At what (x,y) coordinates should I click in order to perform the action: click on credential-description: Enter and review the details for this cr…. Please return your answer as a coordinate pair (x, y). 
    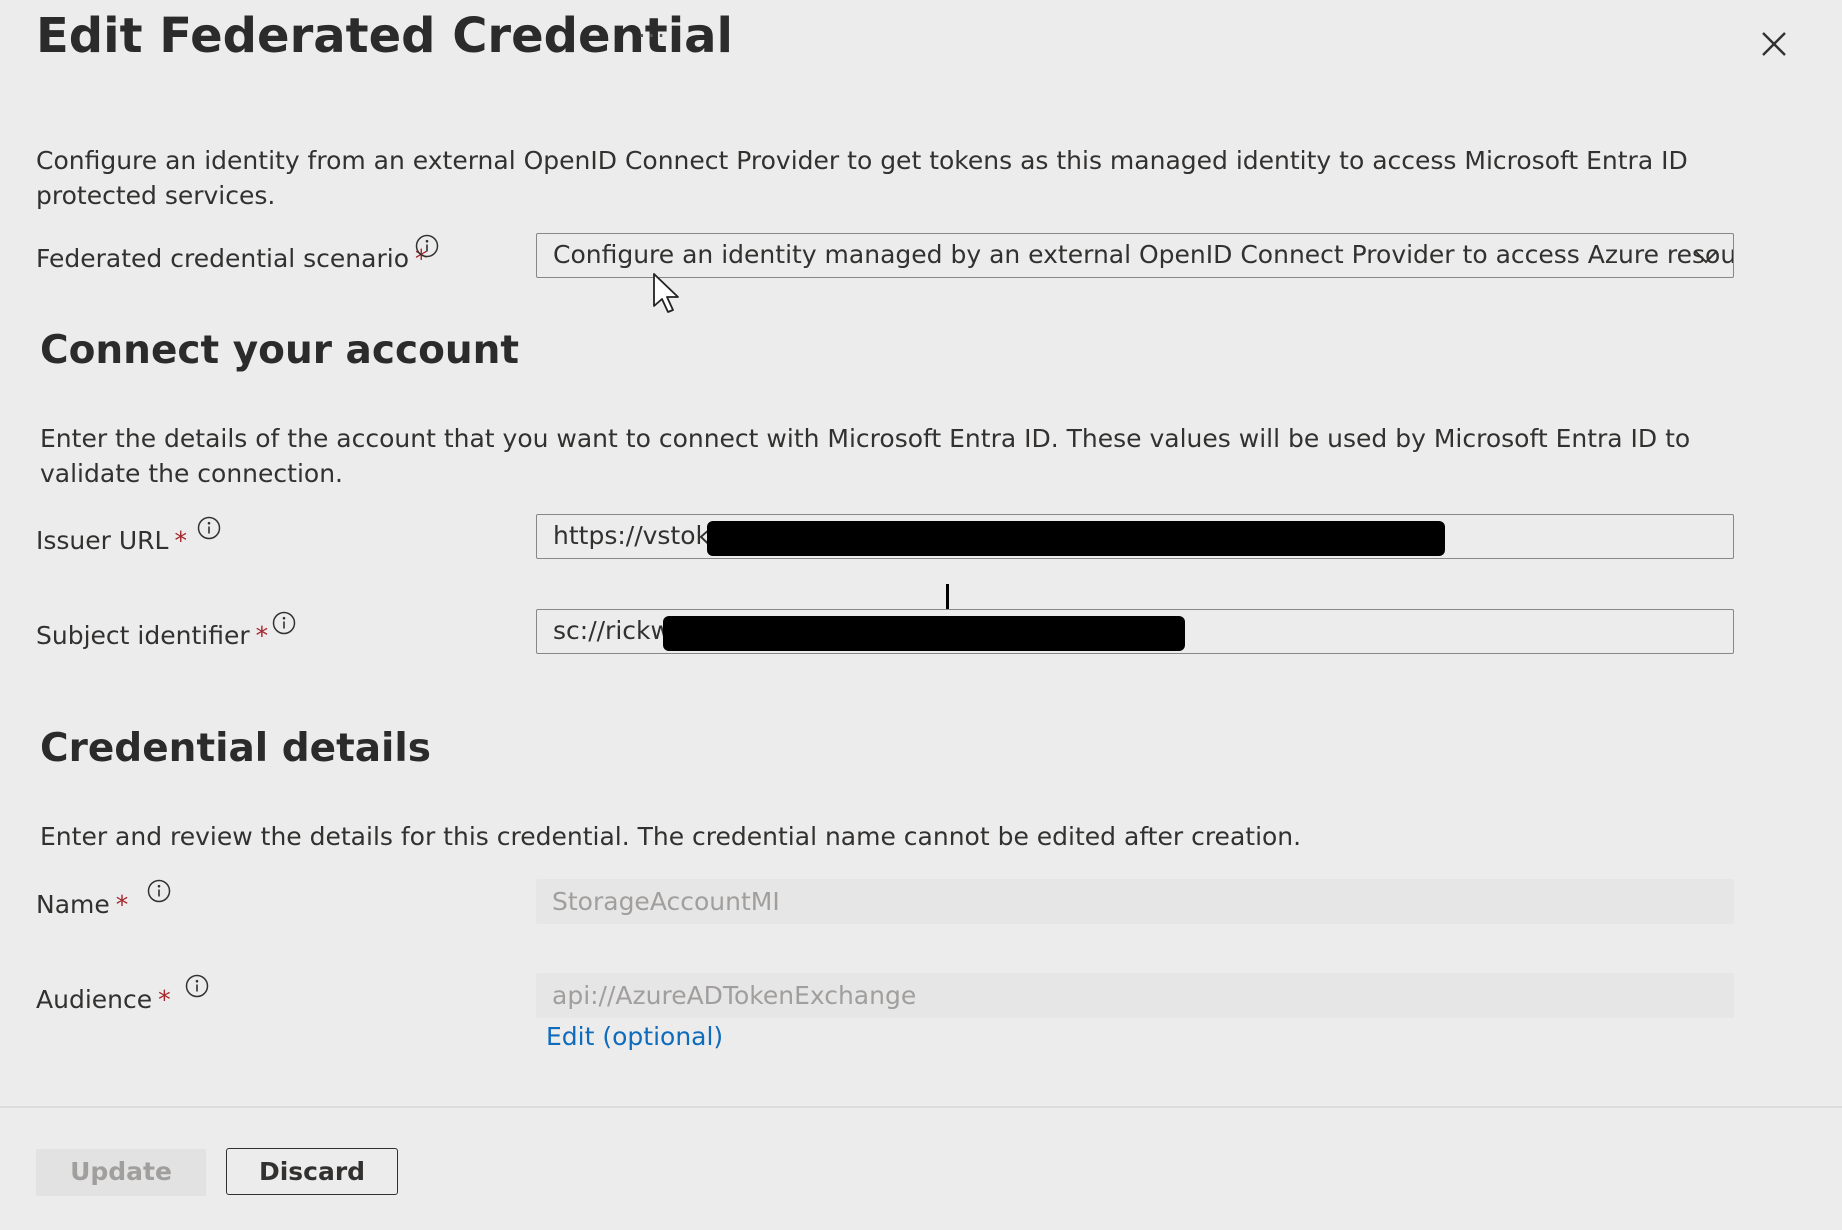
    Looking at the image, I should click on (671, 836).